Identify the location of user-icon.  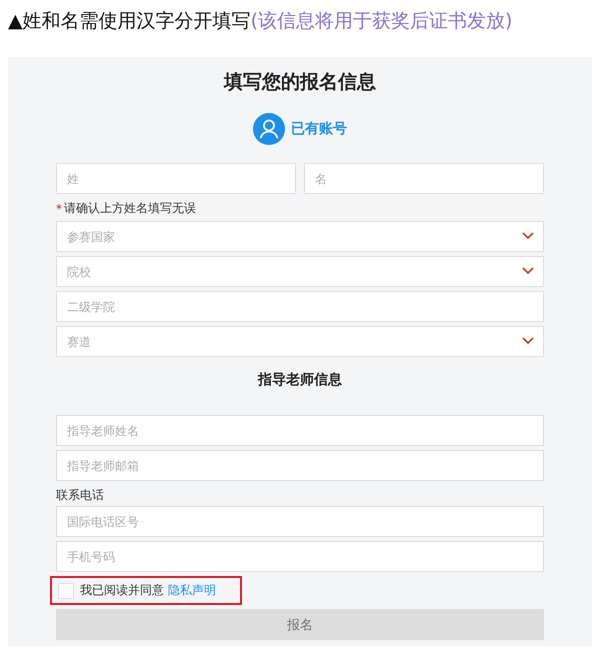
(269, 129).